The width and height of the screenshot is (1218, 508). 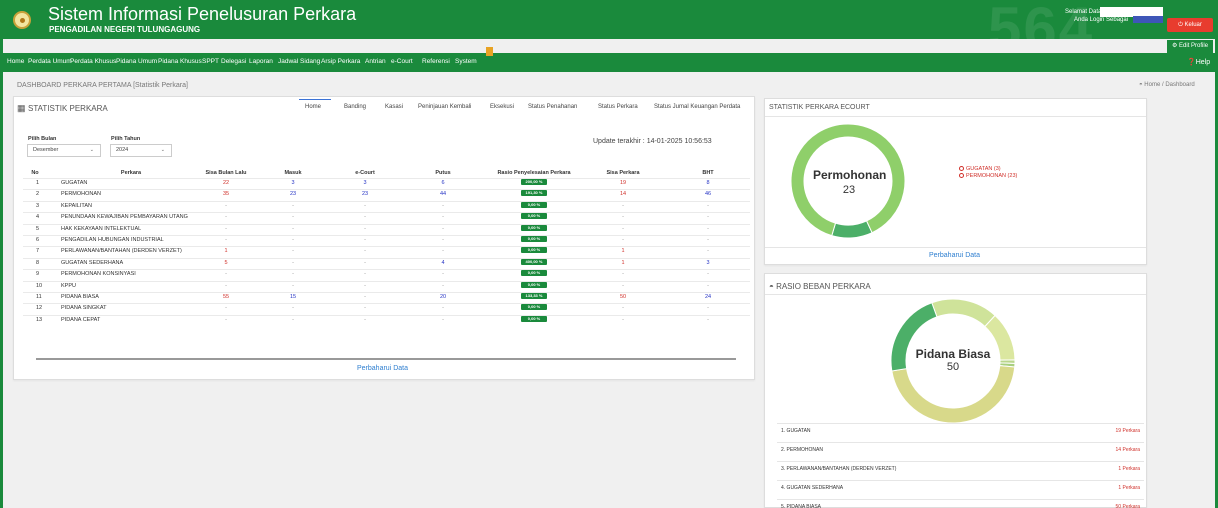 I want to click on row-perkara-name: KPPU, so click(x=68, y=285).